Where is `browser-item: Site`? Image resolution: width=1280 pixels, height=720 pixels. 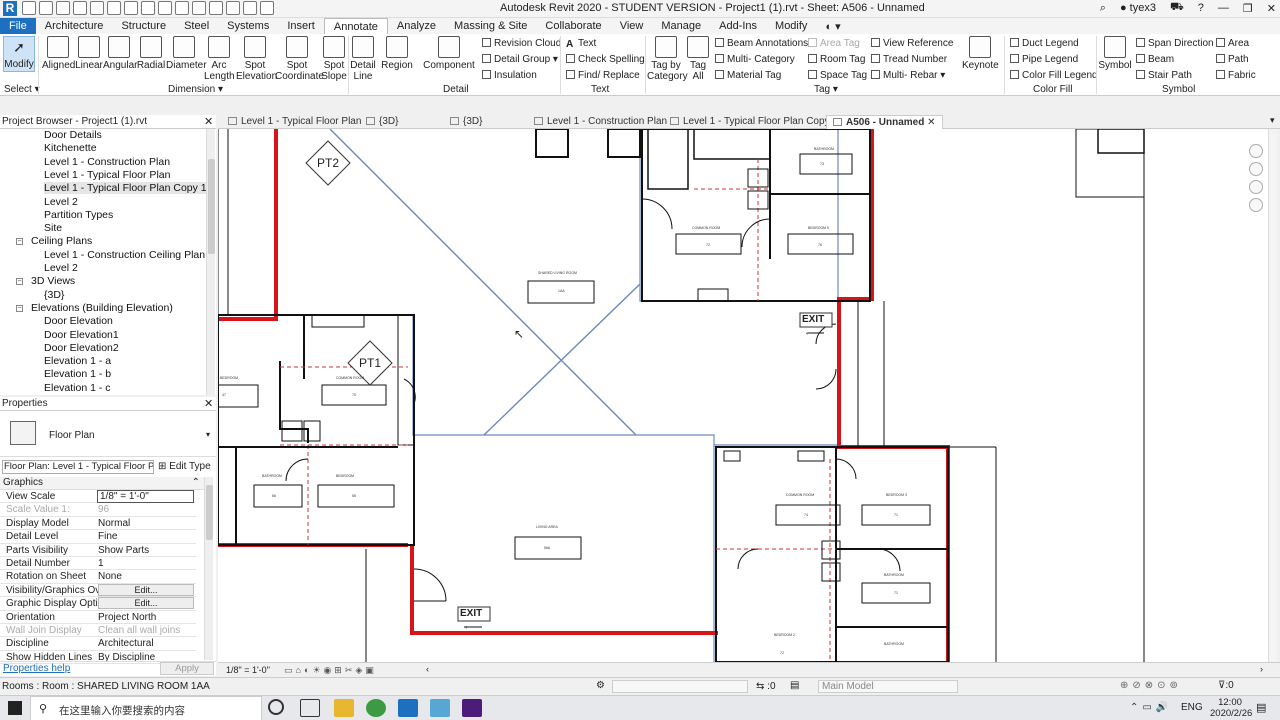 browser-item: Site is located at coordinates (53, 228).